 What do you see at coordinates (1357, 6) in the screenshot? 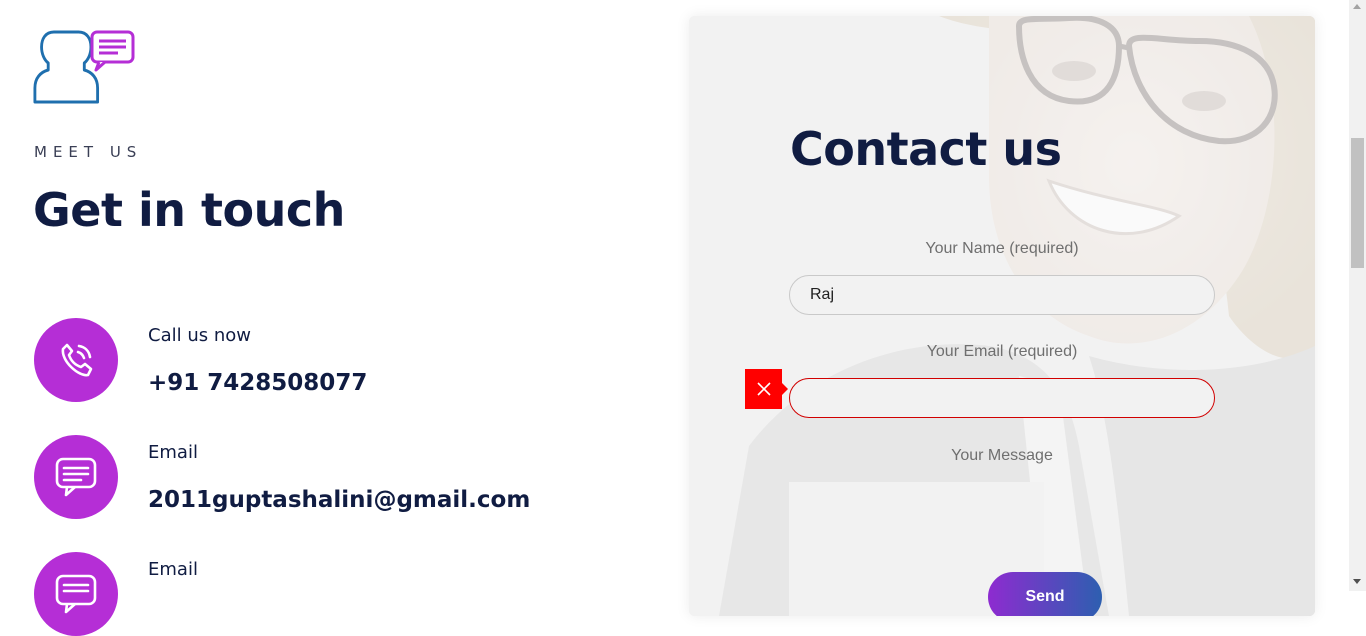
I see `scroll-up-arrow-icon` at bounding box center [1357, 6].